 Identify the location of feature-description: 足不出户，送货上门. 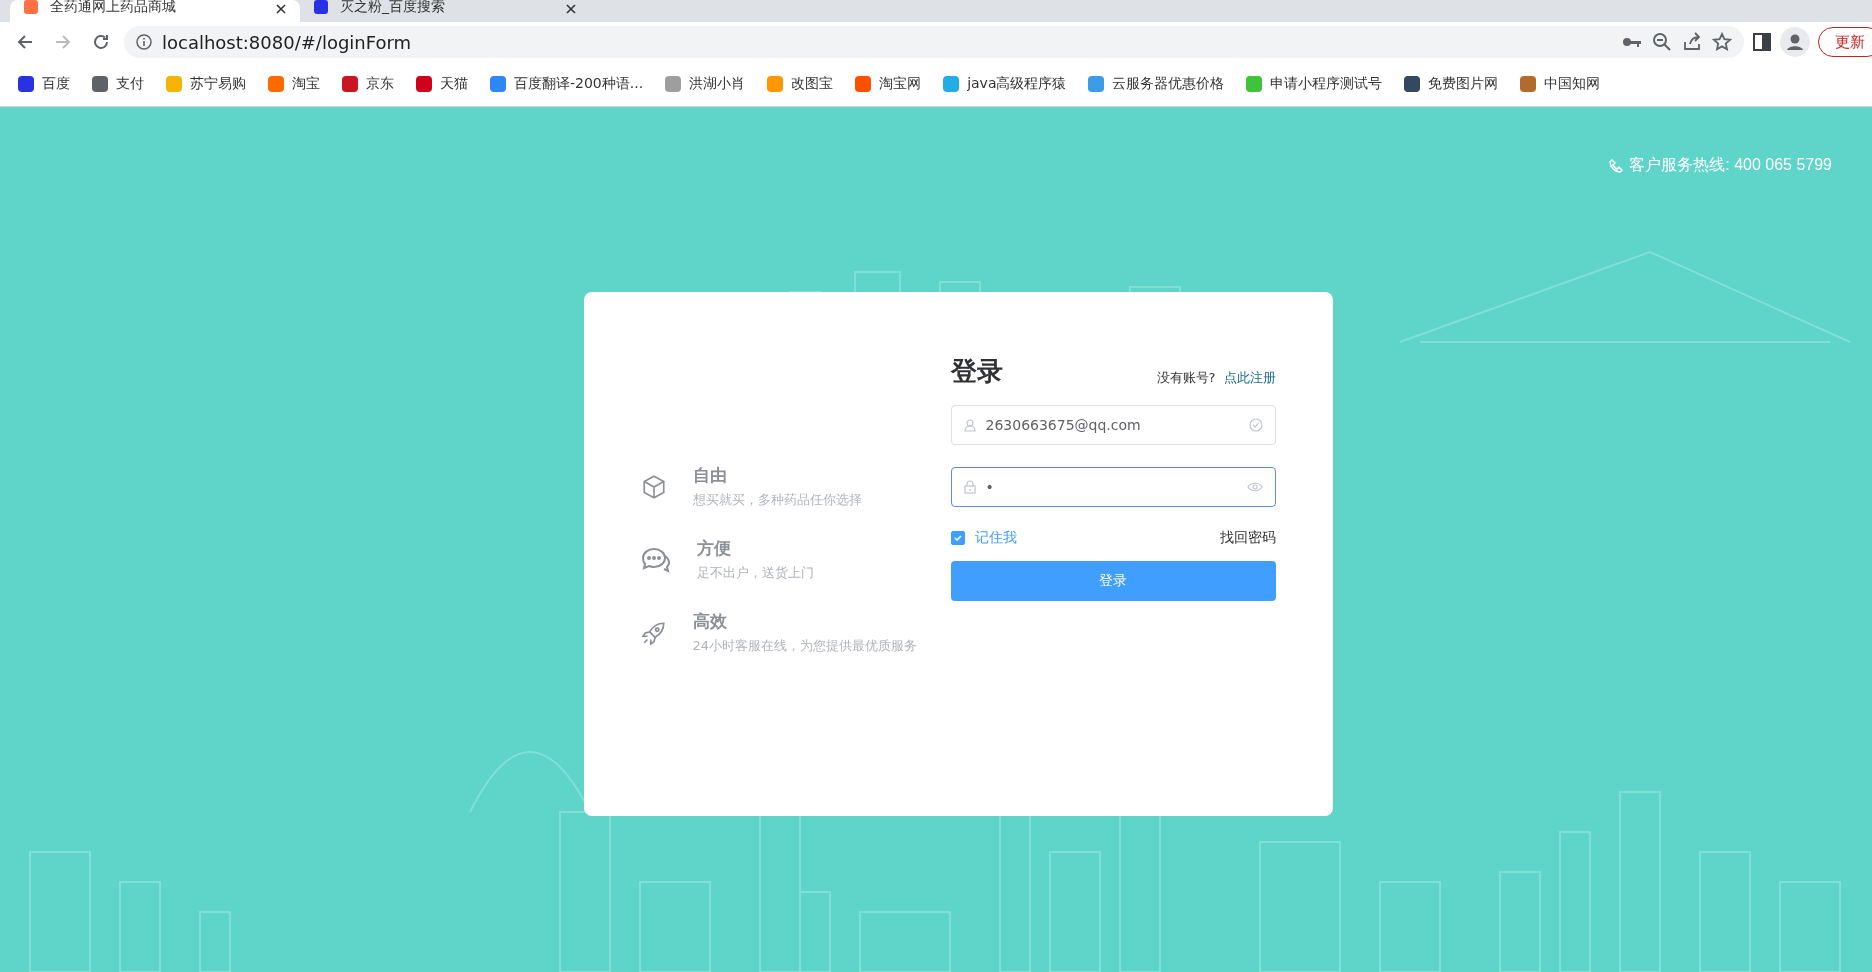
(755, 573).